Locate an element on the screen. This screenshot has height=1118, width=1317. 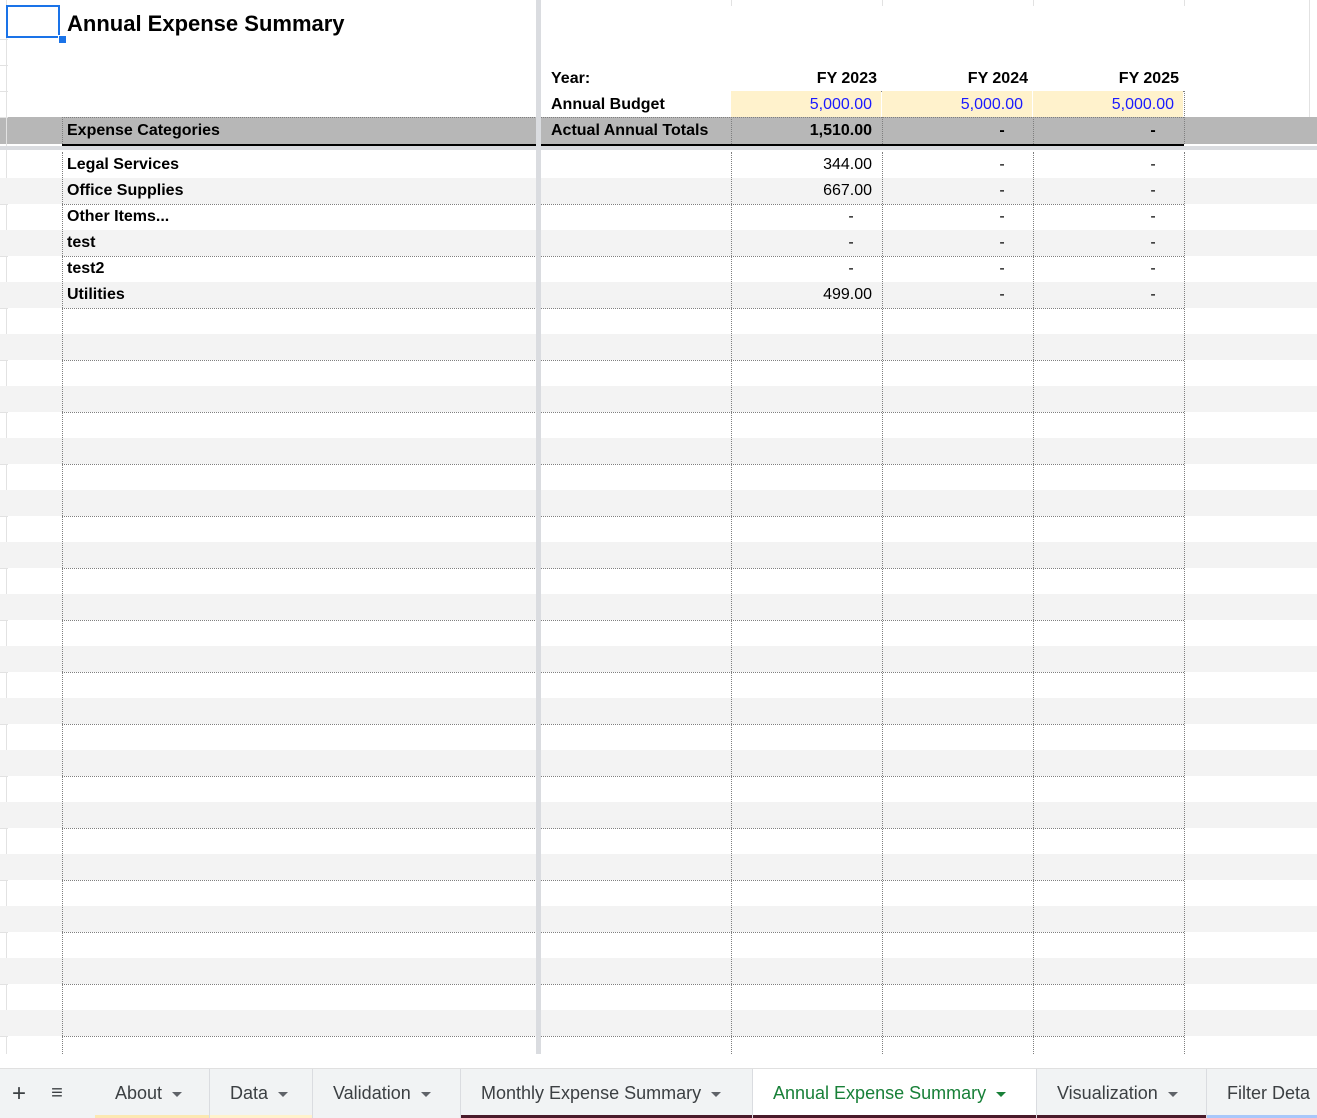
sheet-tab: Filter Deta is located at coordinates (1262, 1093).